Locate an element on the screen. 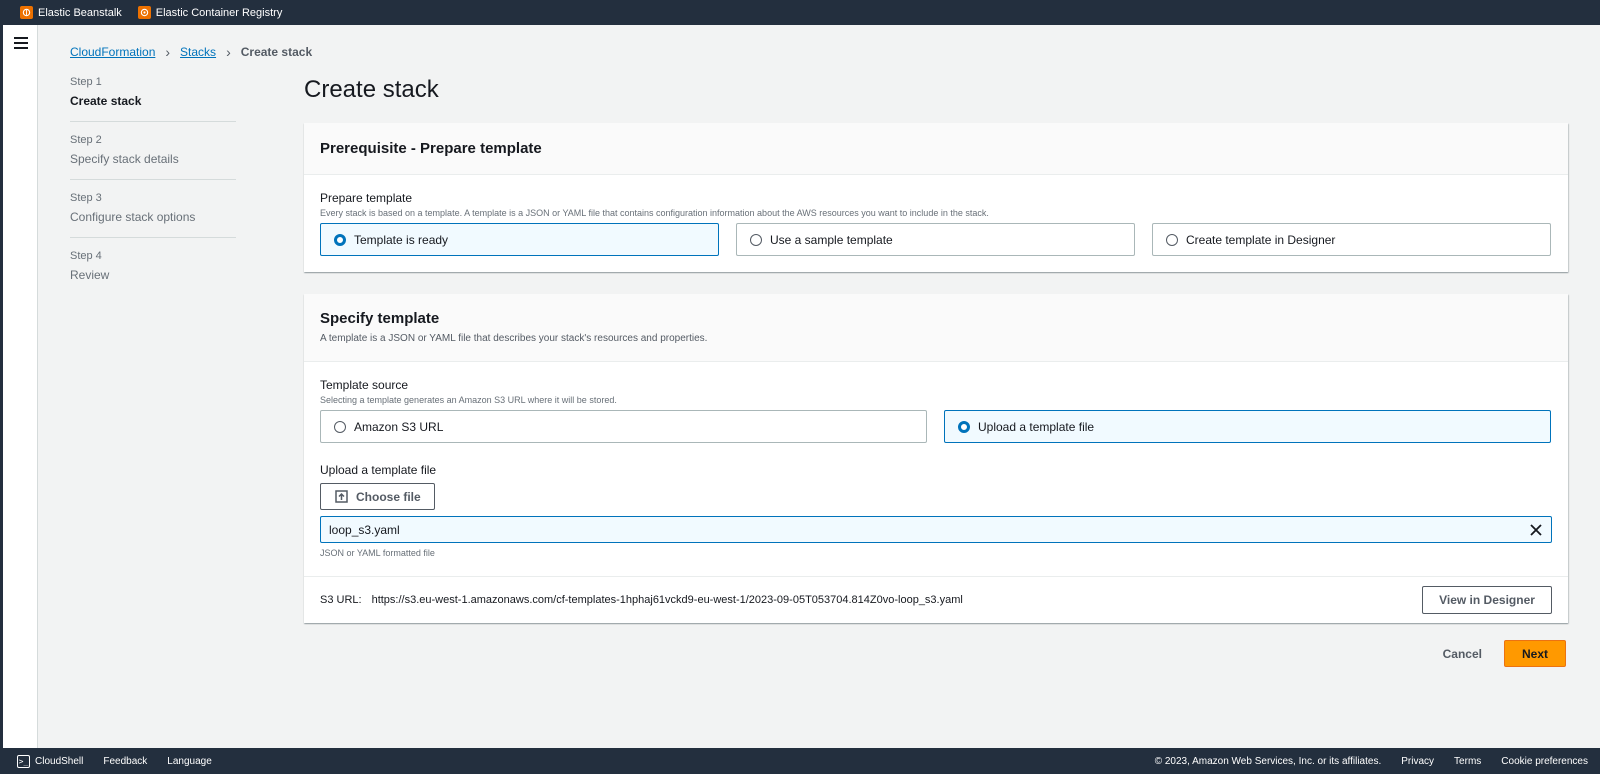 This screenshot has width=1600, height=774. terminal-icon: >_ is located at coordinates (23, 761).